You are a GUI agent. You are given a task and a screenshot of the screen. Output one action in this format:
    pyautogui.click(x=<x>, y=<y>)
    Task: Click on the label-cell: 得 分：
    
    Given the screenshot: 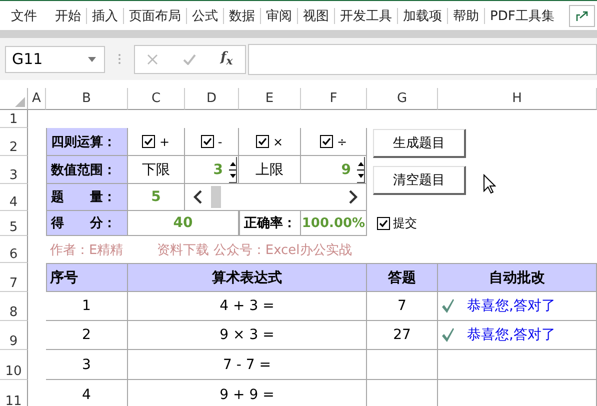 What is the action you would take?
    pyautogui.click(x=87, y=223)
    